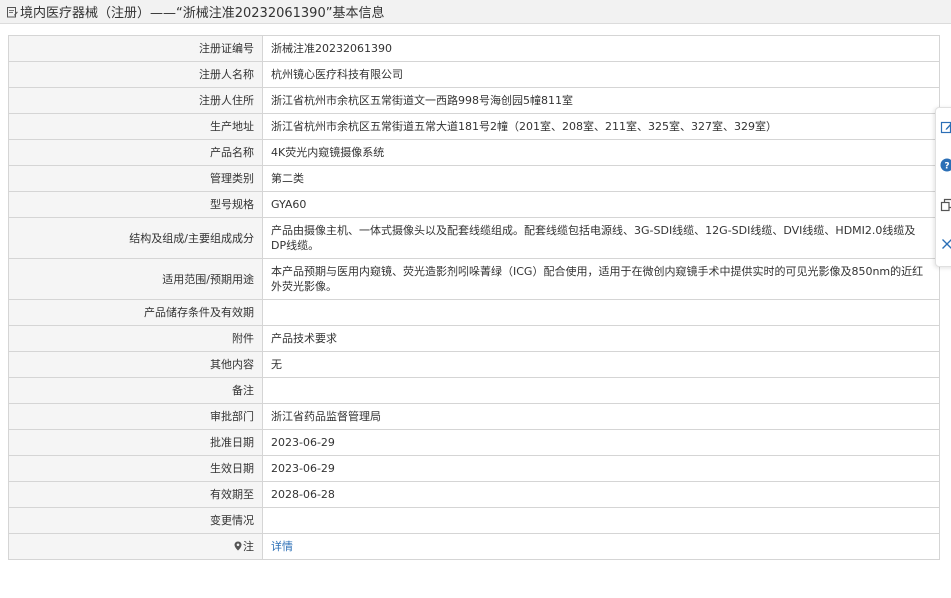  What do you see at coordinates (135, 100) in the screenshot?
I see `row-label: 注册人住所` at bounding box center [135, 100].